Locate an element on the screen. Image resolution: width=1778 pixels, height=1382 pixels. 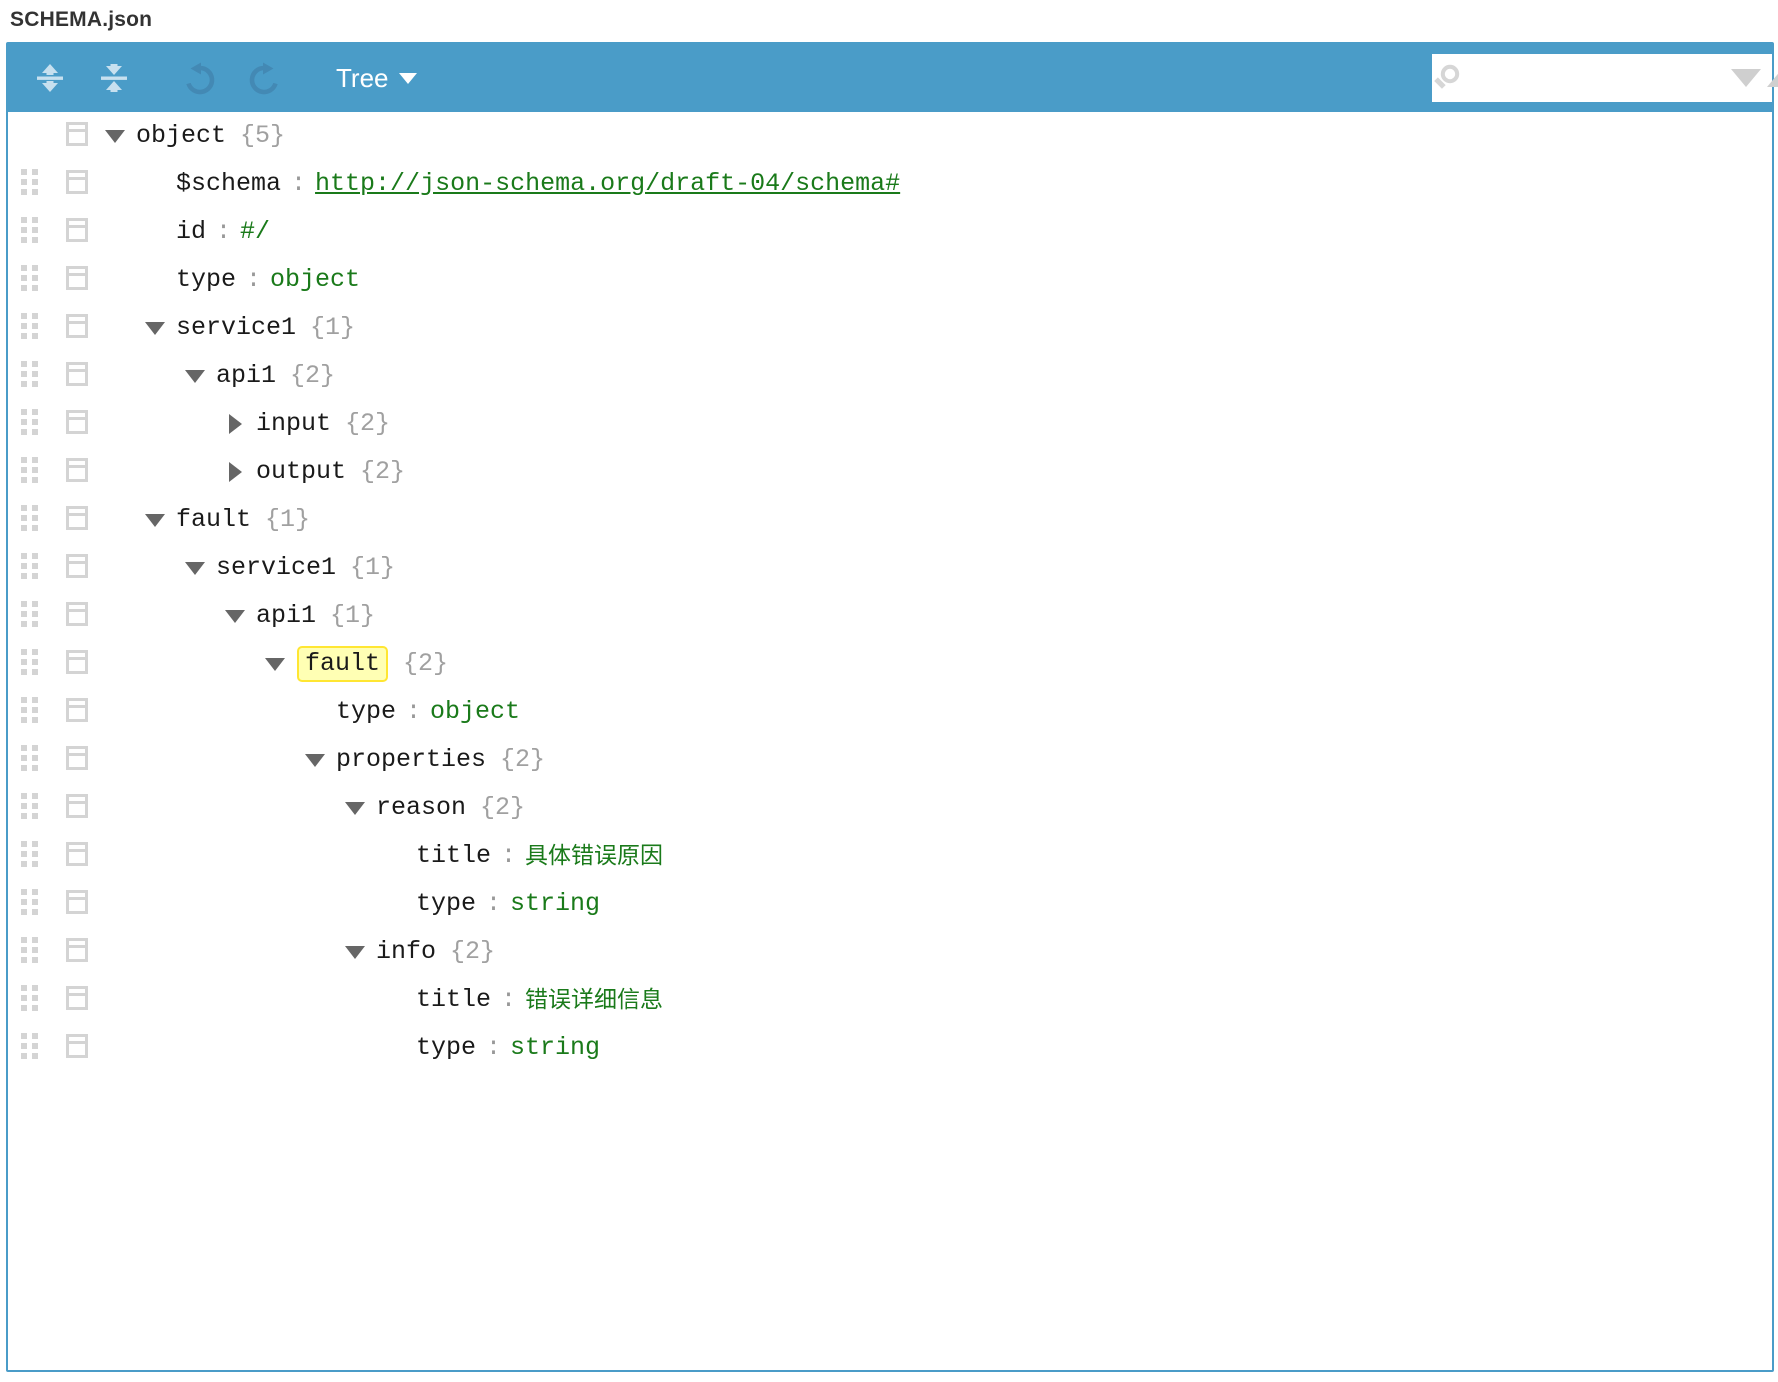
field-value: 具体错误原因 is located at coordinates (594, 856).